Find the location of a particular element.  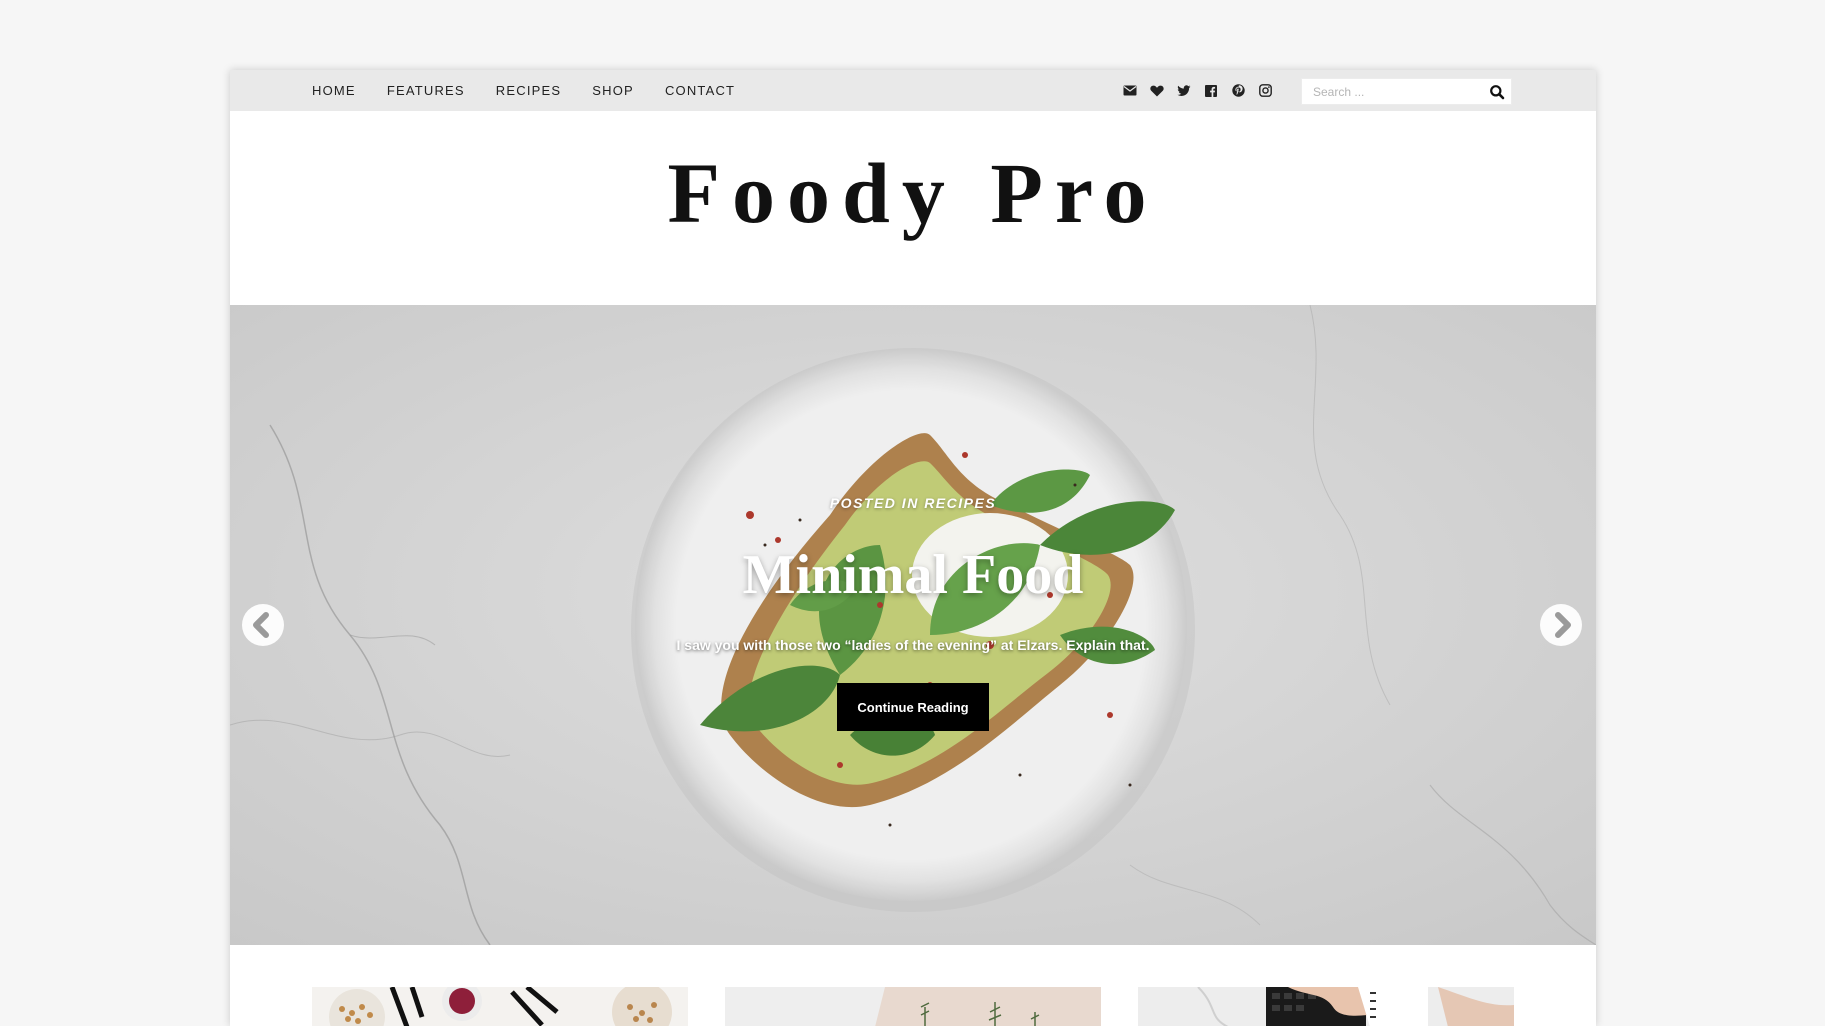

facebook-icon is located at coordinates (1211, 91).